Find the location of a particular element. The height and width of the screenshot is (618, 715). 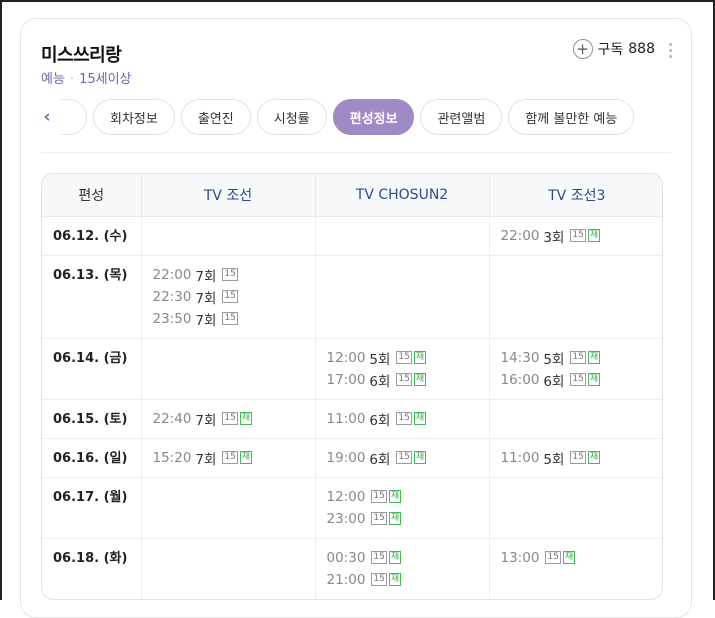

tab-previous-partial is located at coordinates (74, 117).